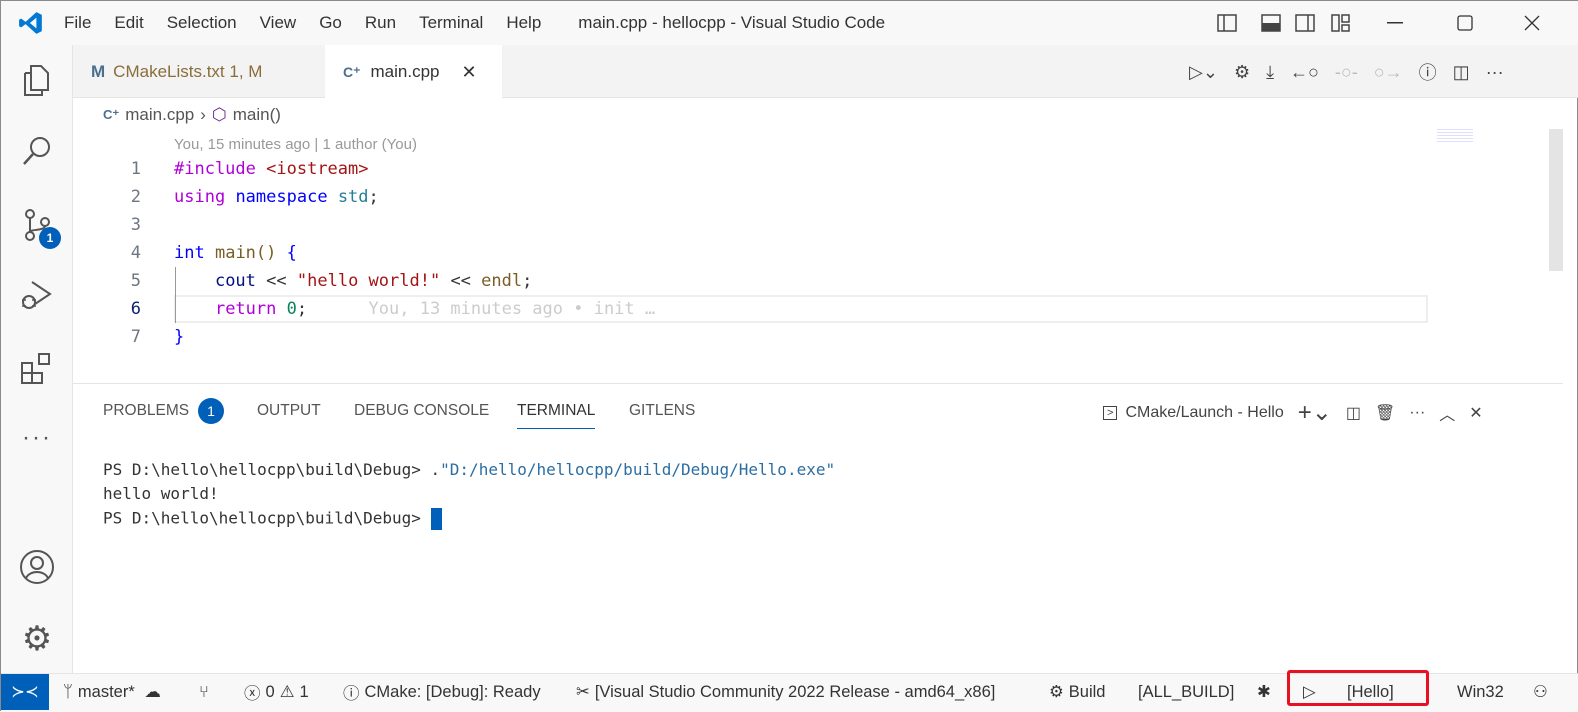  I want to click on indent-guide, so click(175, 295).